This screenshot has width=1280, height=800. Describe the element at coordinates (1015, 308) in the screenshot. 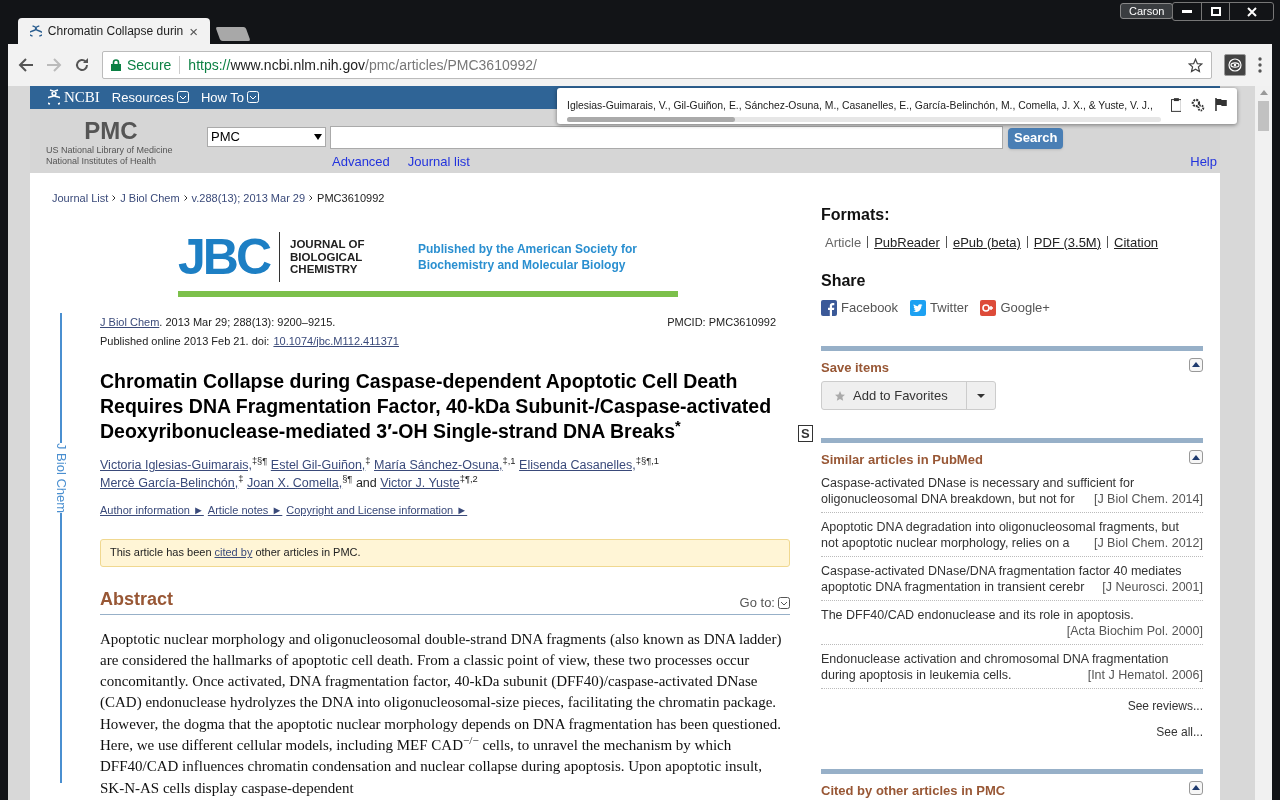

I see `share-link: Google+` at that location.